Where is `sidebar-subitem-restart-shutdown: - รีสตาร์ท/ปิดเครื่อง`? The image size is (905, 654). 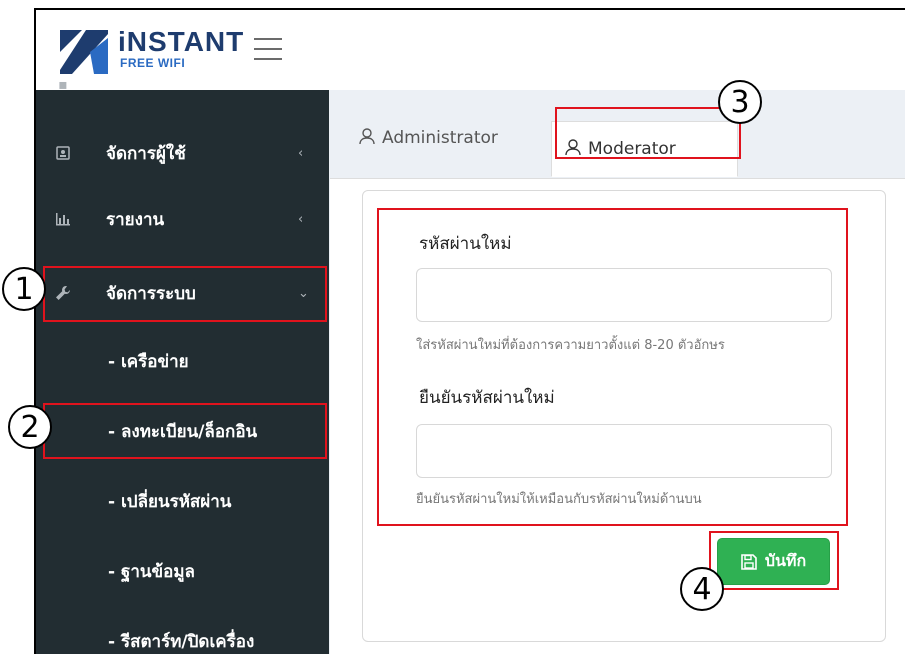
sidebar-subitem-restart-shutdown: - รีสตาร์ท/ปิดเครื่อง is located at coordinates (182, 636).